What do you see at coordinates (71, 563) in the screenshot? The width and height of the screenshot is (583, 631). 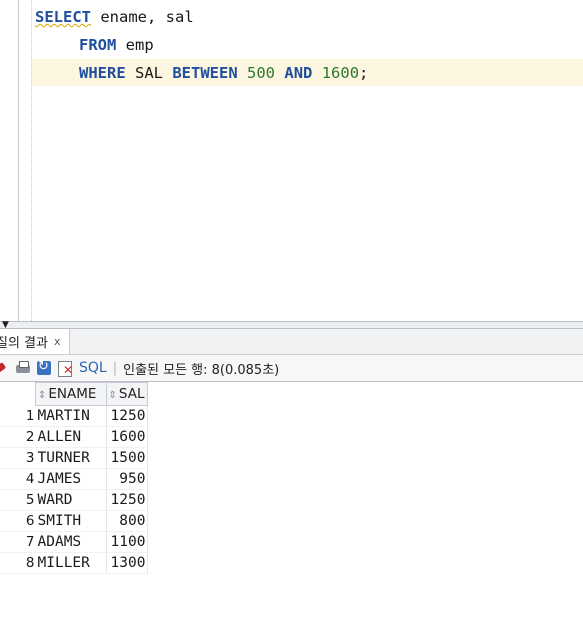 I see `cell-ename: MILLER` at bounding box center [71, 563].